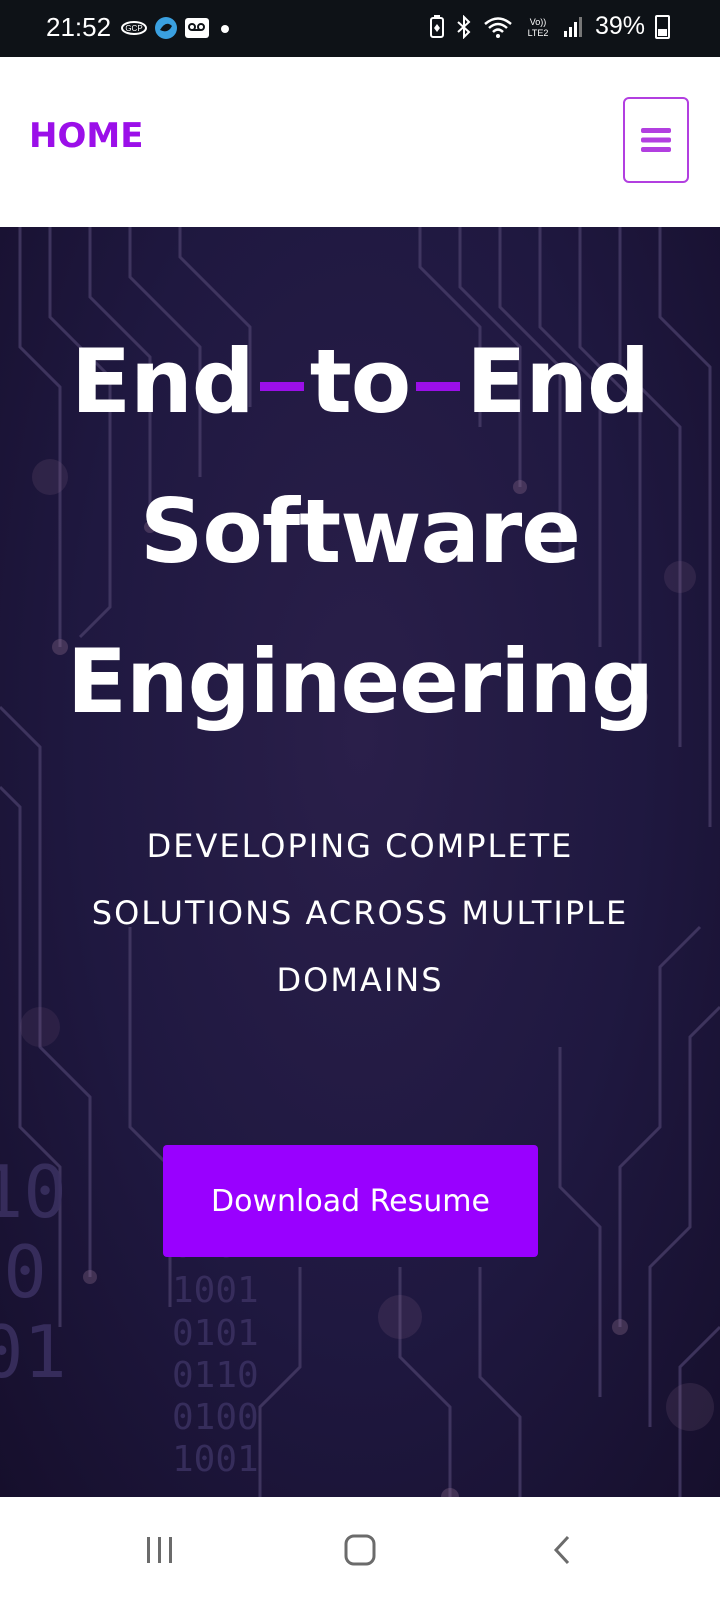  What do you see at coordinates (360, 28) in the screenshot?
I see `status-bar: 21:52 GCP Vo)) LTE2 39%` at bounding box center [360, 28].